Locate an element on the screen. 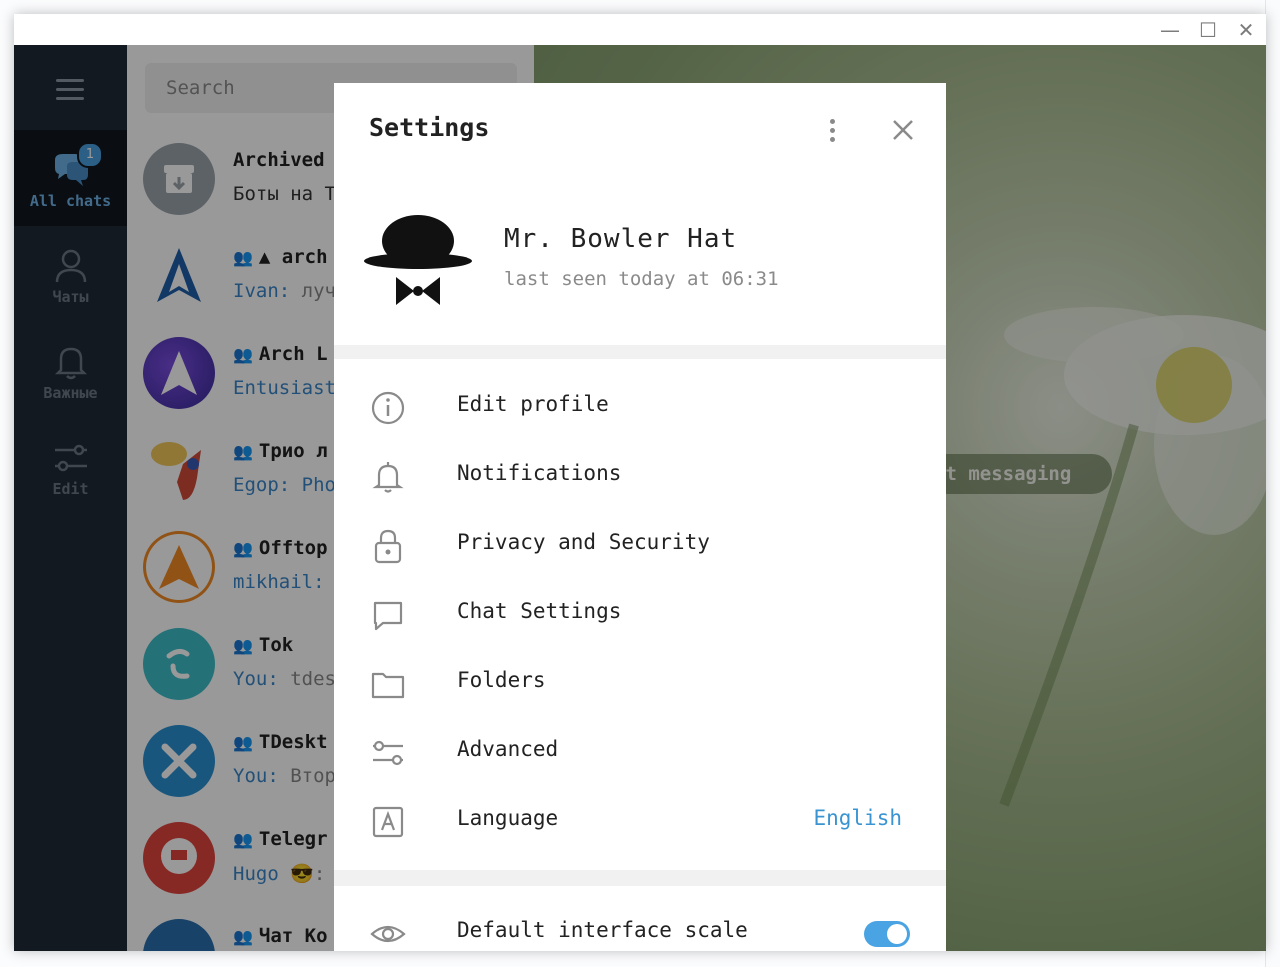 Image resolution: width=1280 pixels, height=967 pixels. menu-default-scale: Default interface scale is located at coordinates (640, 924).